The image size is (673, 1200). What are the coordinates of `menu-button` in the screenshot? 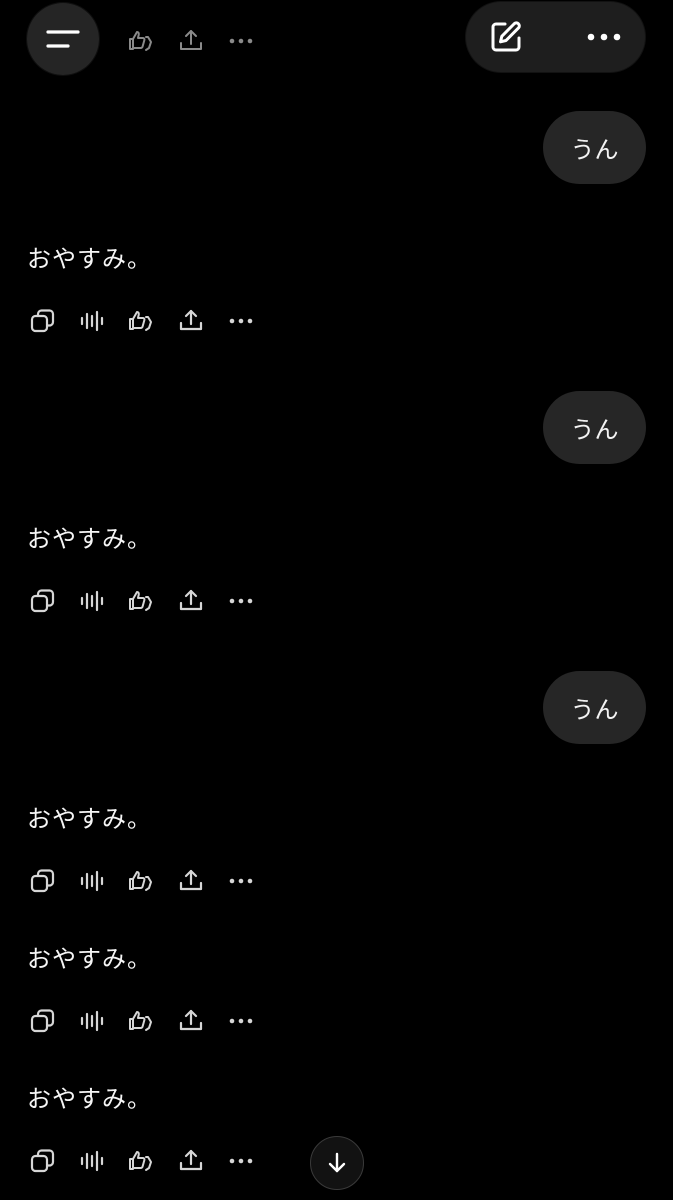 It's located at (63, 39).